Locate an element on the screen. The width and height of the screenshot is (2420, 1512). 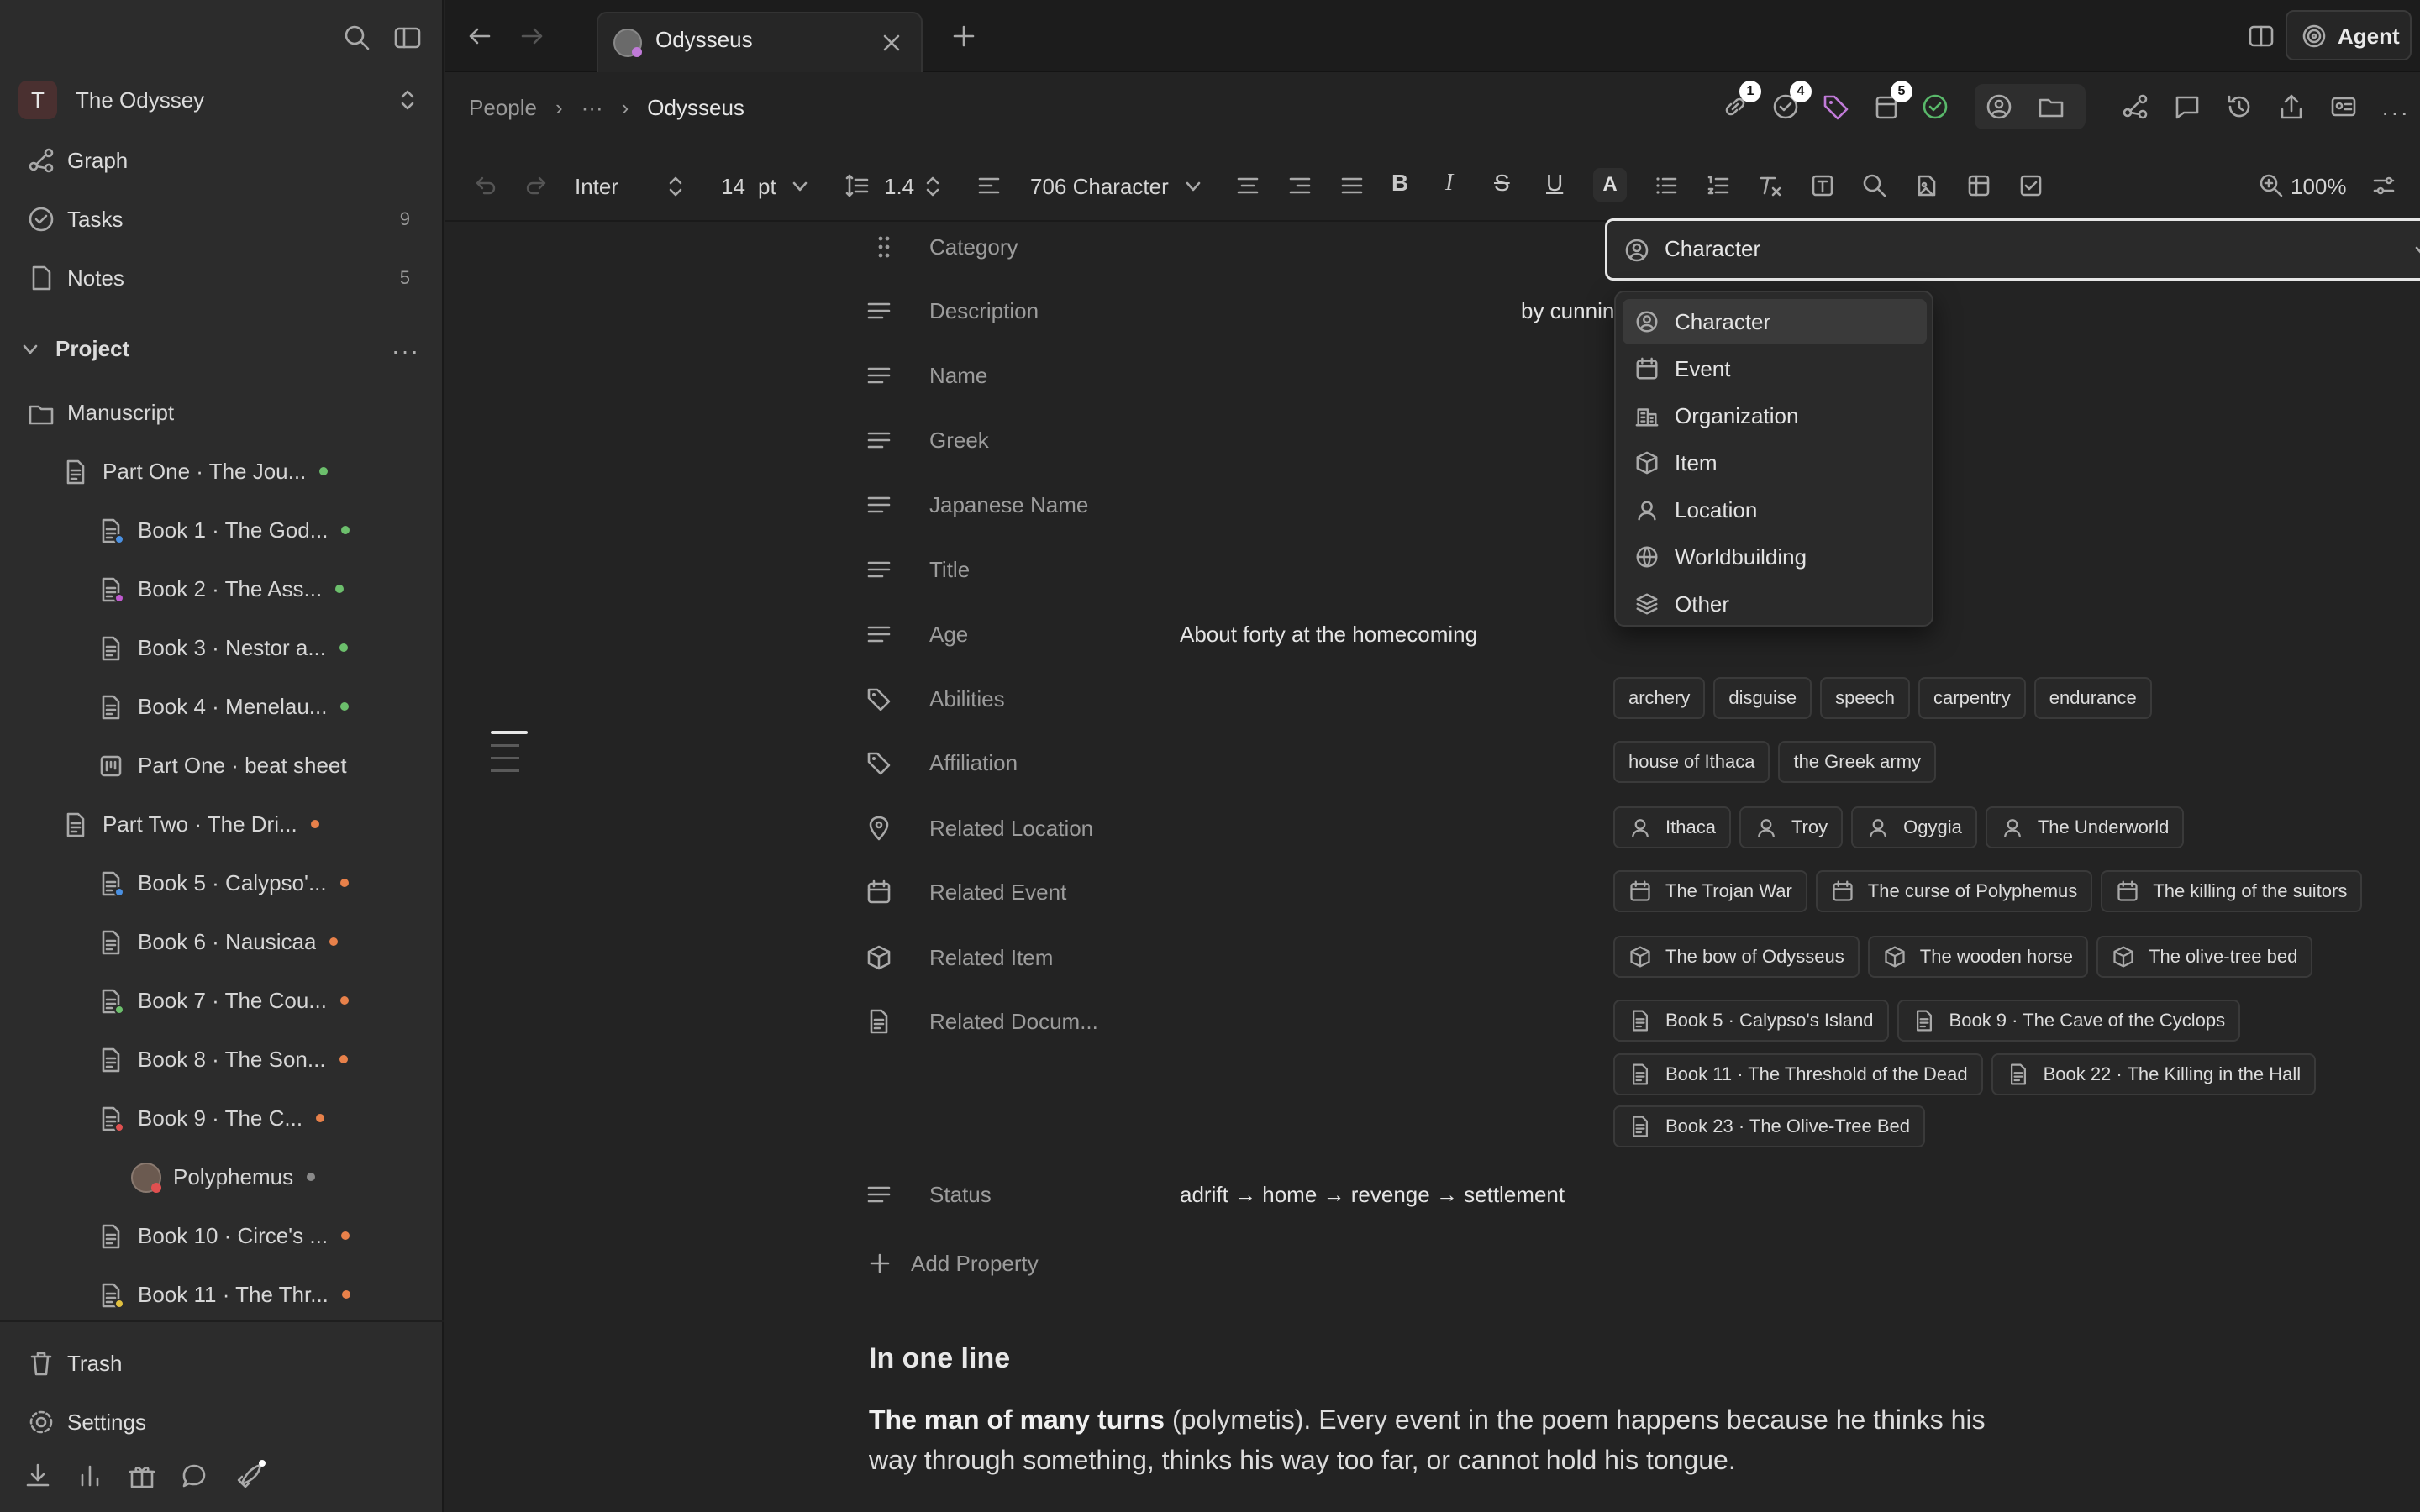
tag-chip: speech is located at coordinates (1865, 698).